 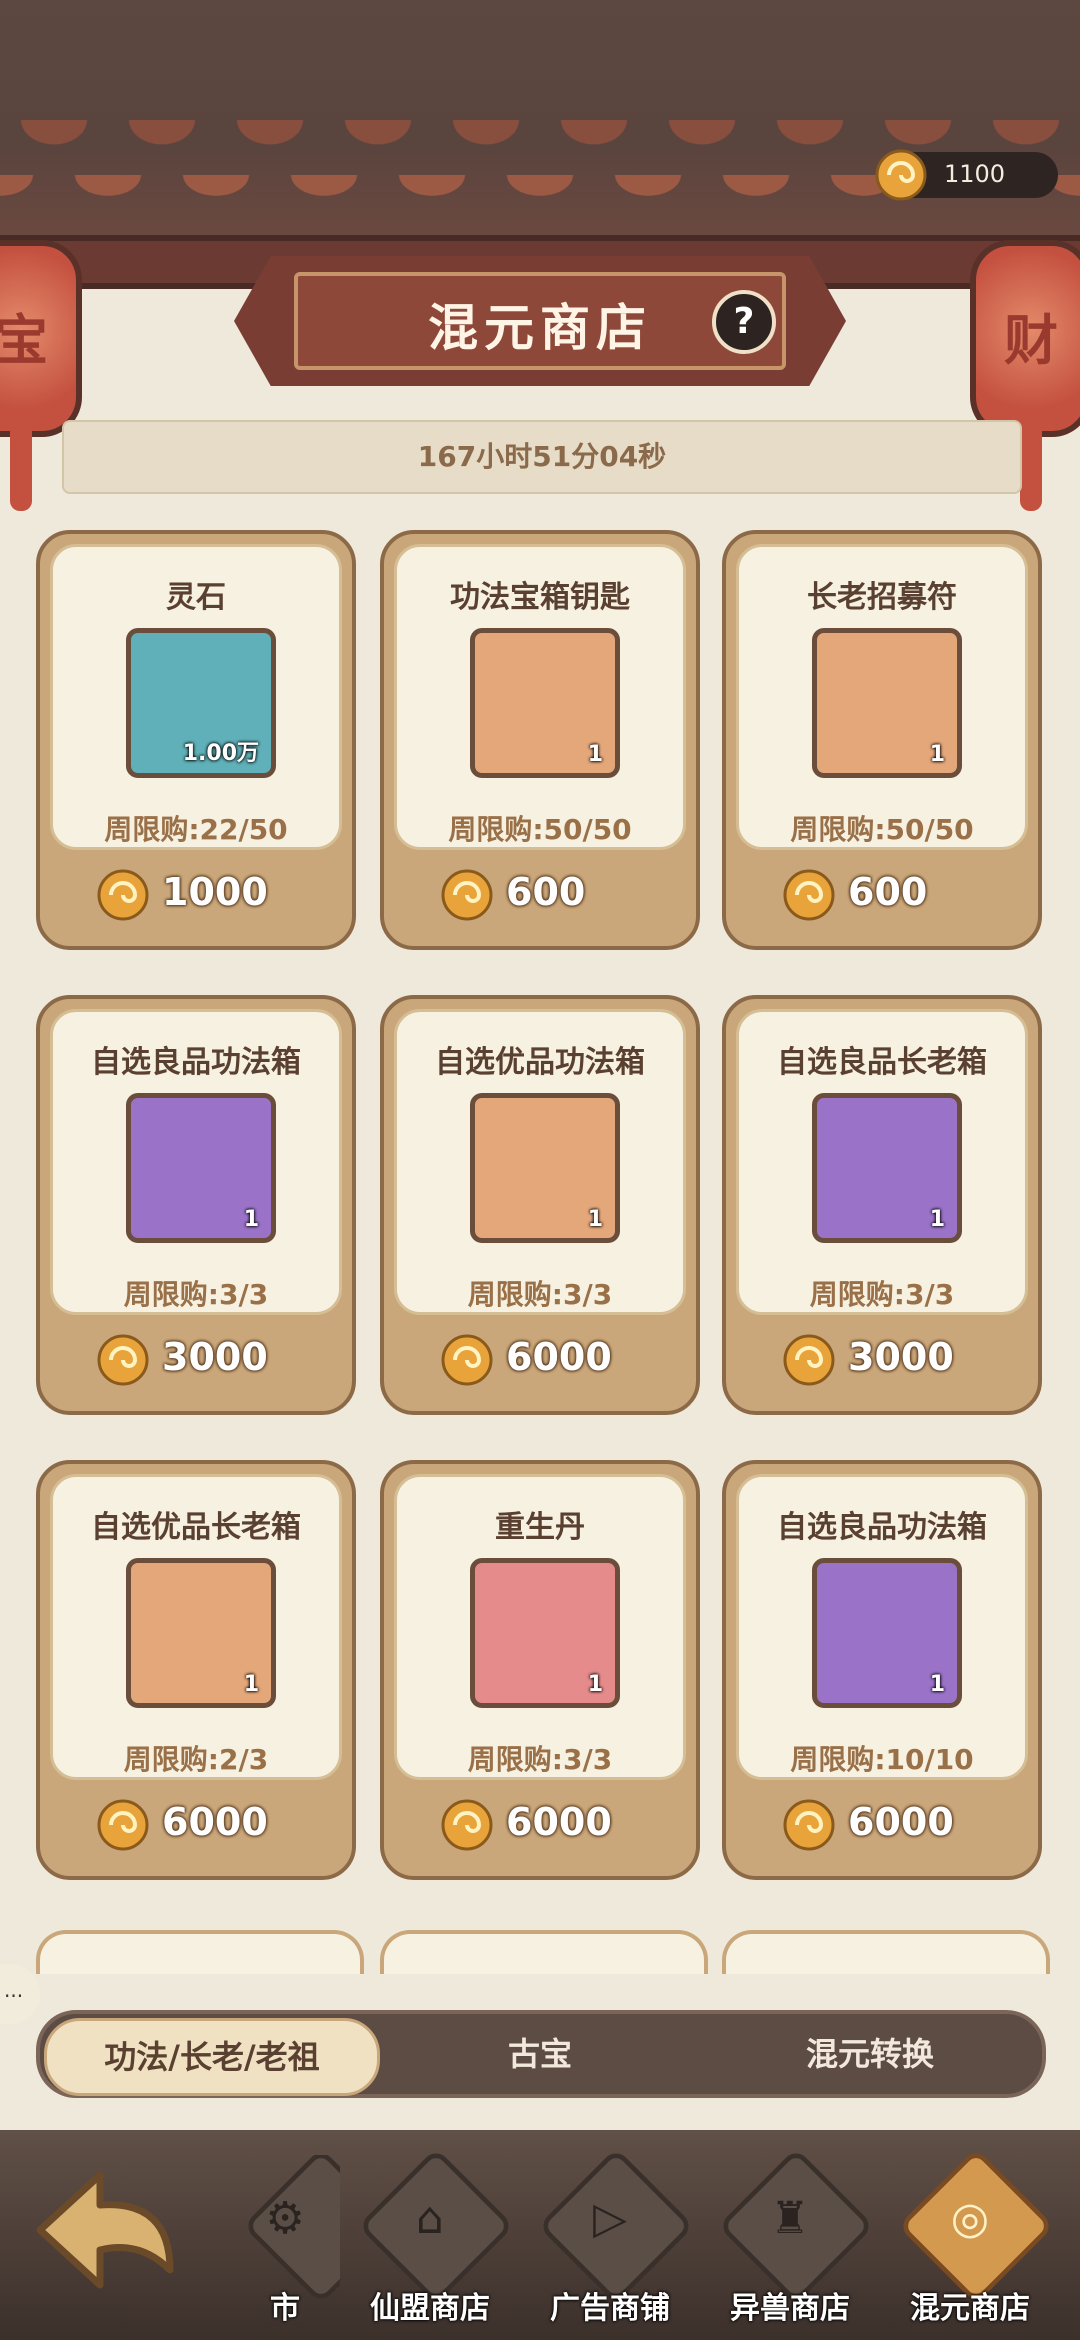 What do you see at coordinates (201, 1633) in the screenshot?
I see `puzzle-chest-icon: 1` at bounding box center [201, 1633].